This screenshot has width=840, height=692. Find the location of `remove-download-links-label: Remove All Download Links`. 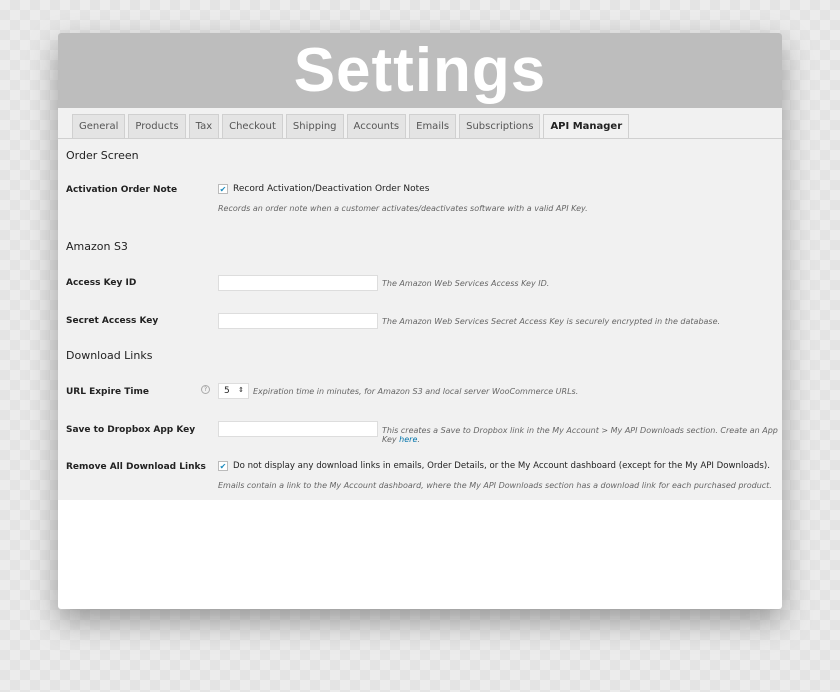

remove-download-links-label: Remove All Download Links is located at coordinates (136, 467).